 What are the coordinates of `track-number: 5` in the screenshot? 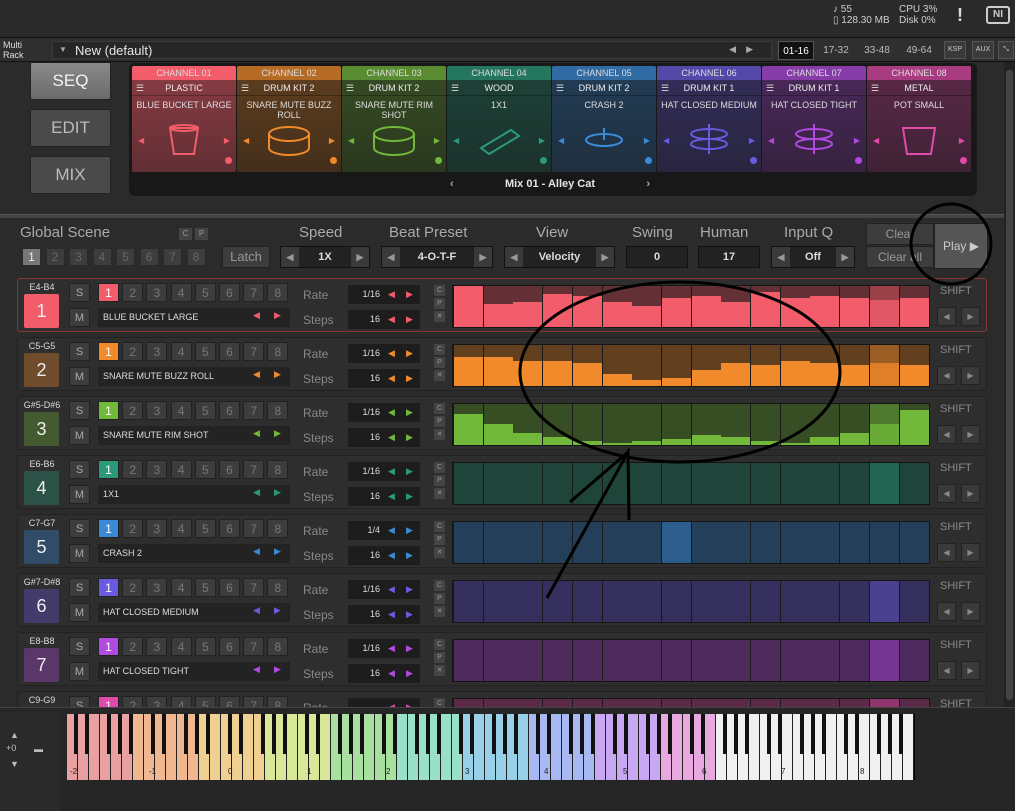 It's located at (41, 547).